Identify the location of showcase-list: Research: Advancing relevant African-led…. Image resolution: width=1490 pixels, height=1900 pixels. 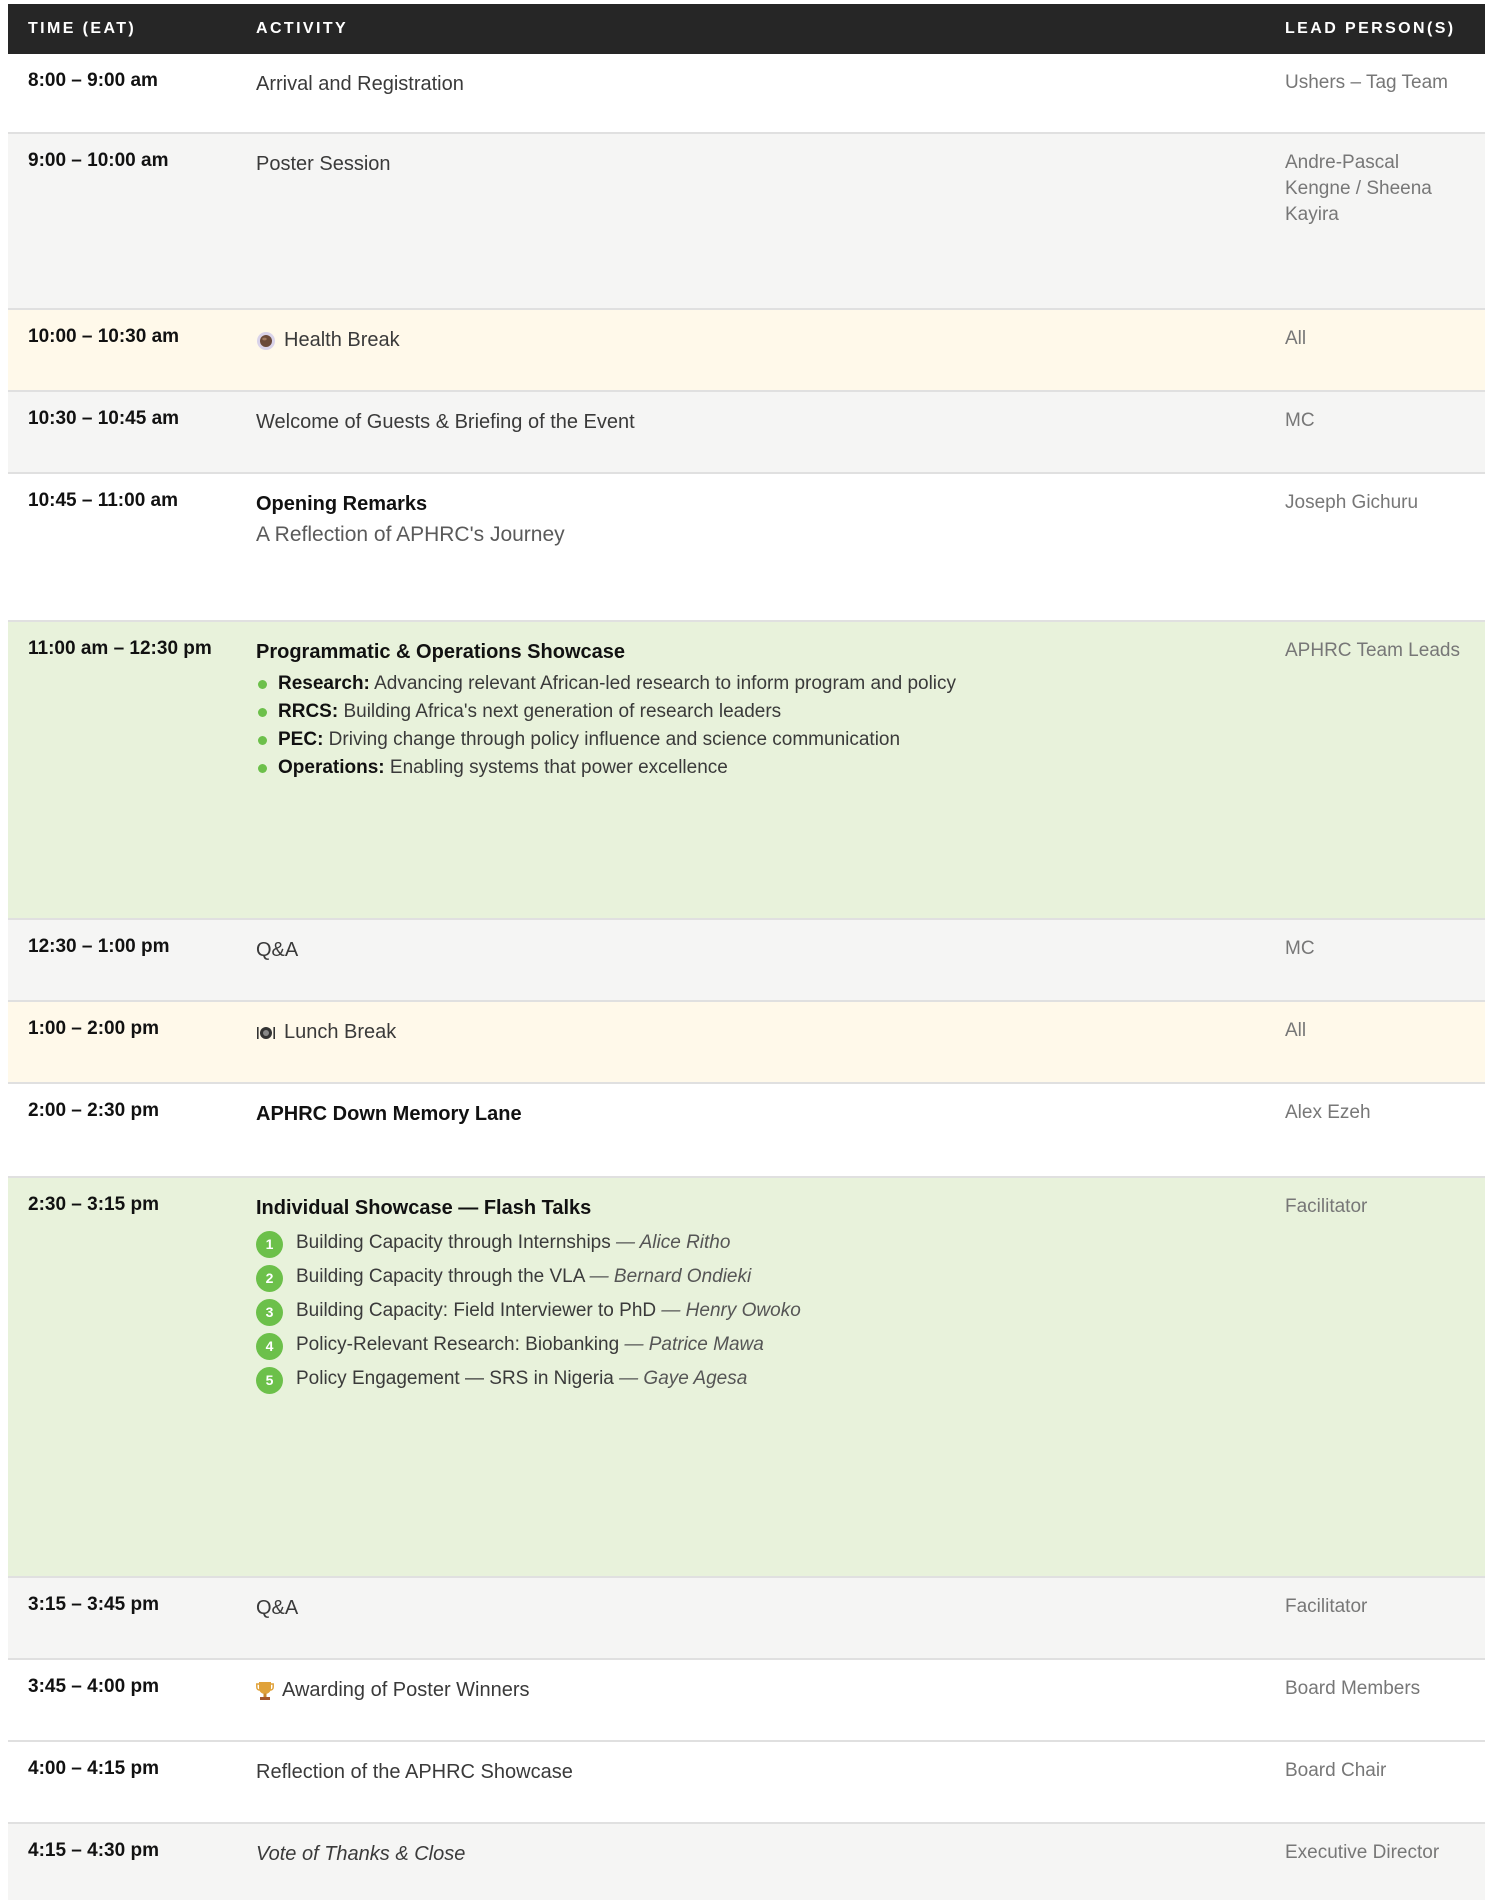
(756, 726).